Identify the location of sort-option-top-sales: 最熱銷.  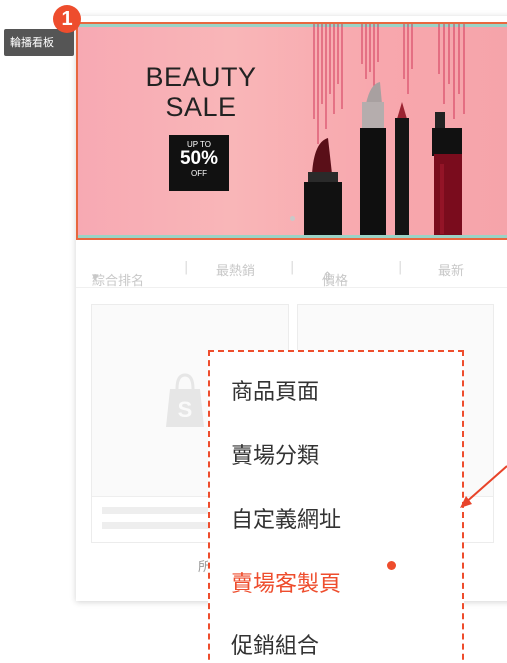
(235, 269).